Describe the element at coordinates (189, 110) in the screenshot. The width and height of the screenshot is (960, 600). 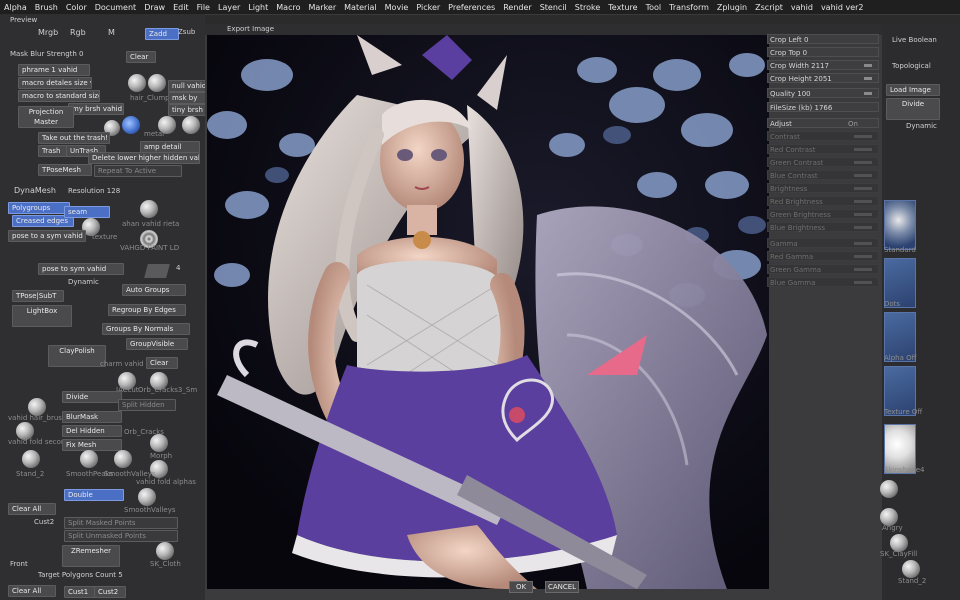
I see `tiny-brush-button: tiny brsh vahid` at that location.